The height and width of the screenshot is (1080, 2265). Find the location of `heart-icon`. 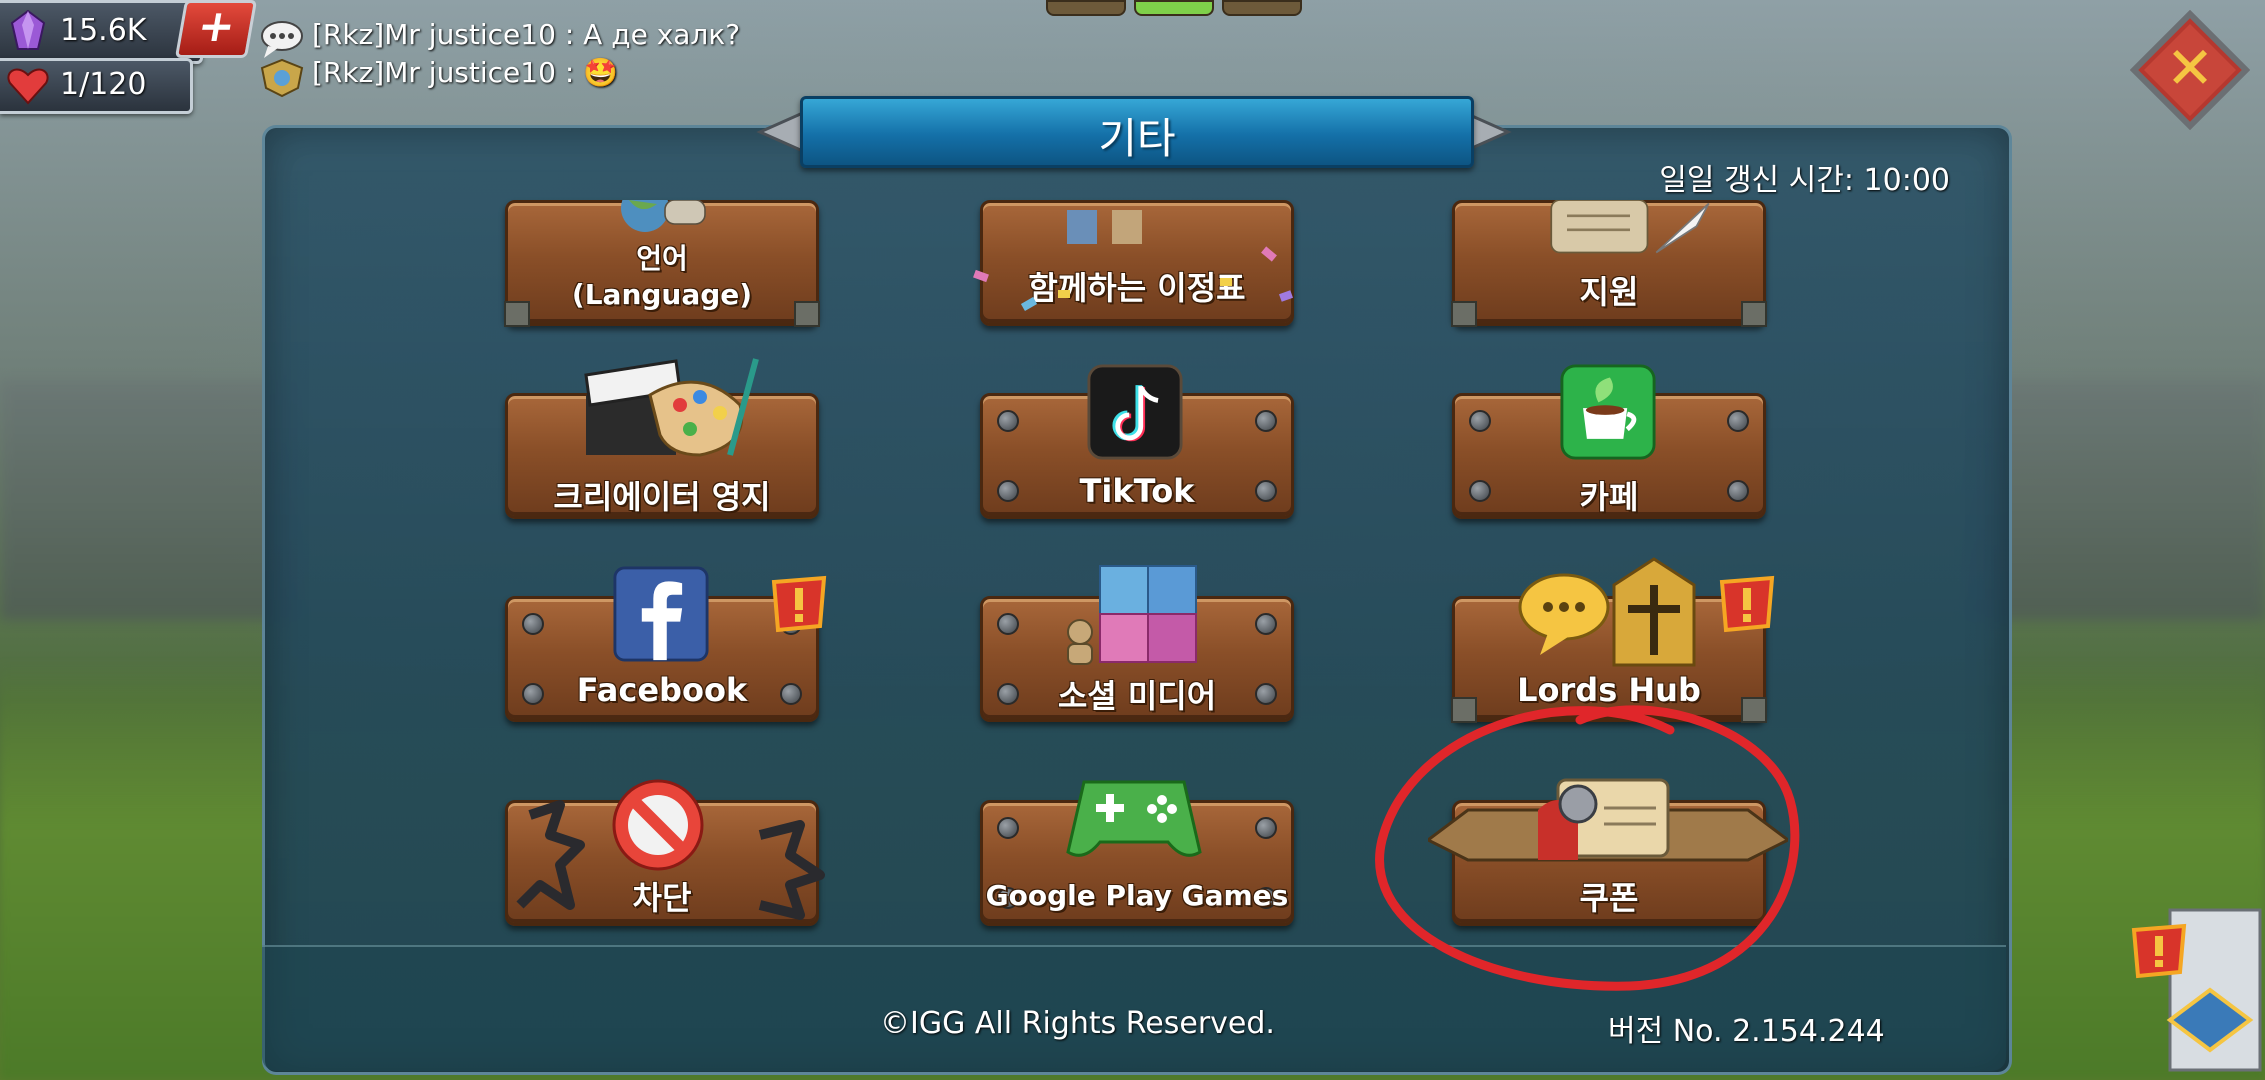

heart-icon is located at coordinates (28, 86).